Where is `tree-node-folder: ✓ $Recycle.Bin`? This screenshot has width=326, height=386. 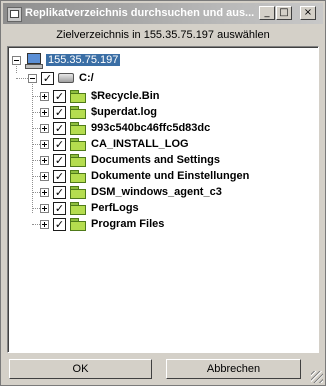 tree-node-folder: ✓ $Recycle.Bin is located at coordinates (93, 96).